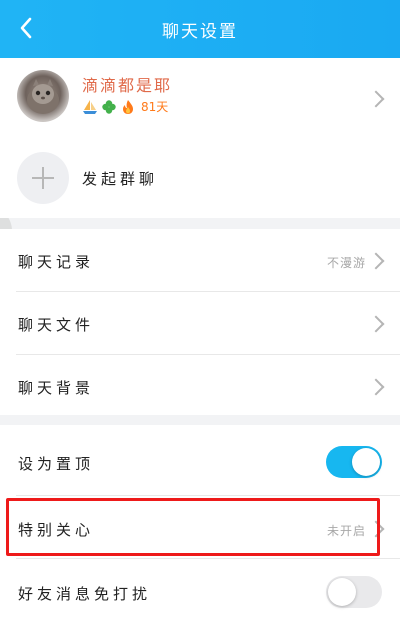 The width and height of the screenshot is (400, 623). What do you see at coordinates (56, 325) in the screenshot?
I see `chat-files-label: 聊天文件` at bounding box center [56, 325].